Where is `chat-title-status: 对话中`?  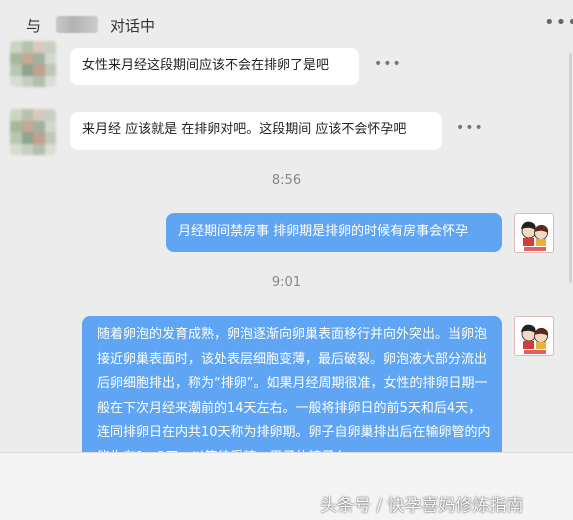
chat-title-status: 对话中 is located at coordinates (133, 26).